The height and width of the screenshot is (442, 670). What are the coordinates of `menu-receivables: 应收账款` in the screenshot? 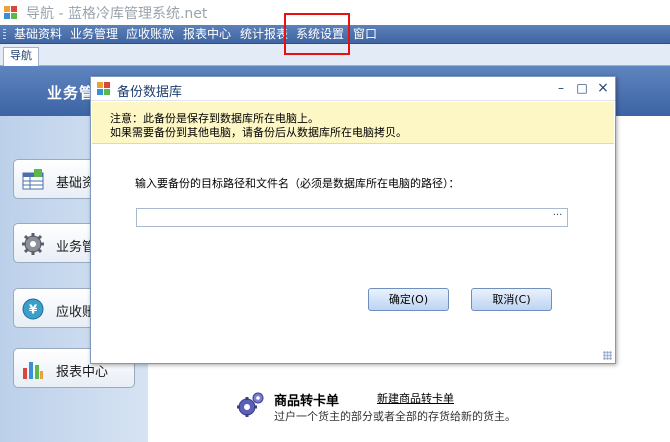 It's located at (150, 34).